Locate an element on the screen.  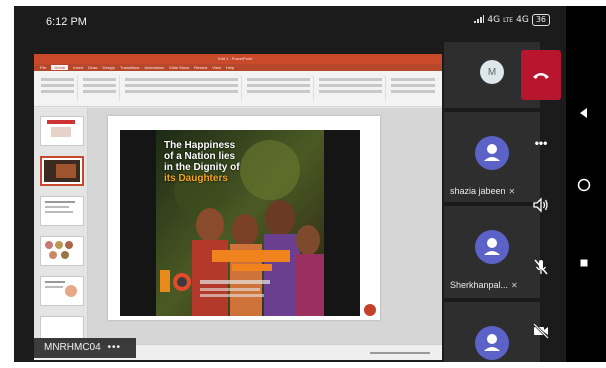
ppt-tab: Help is located at coordinates (230, 67).